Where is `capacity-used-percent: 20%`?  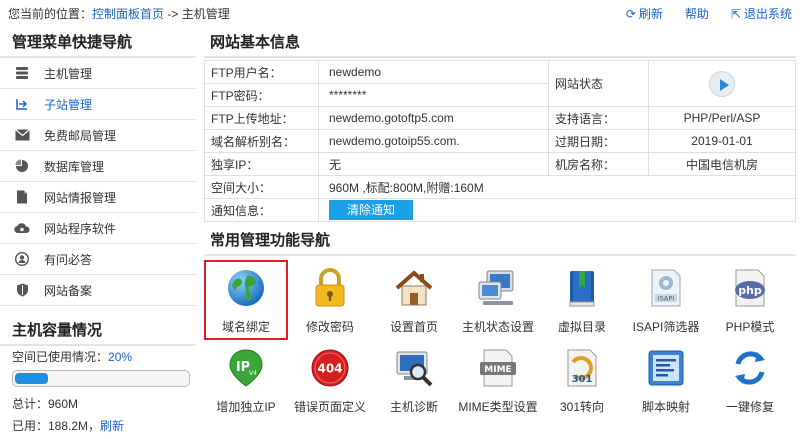
capacity-used-percent: 20% is located at coordinates (120, 357).